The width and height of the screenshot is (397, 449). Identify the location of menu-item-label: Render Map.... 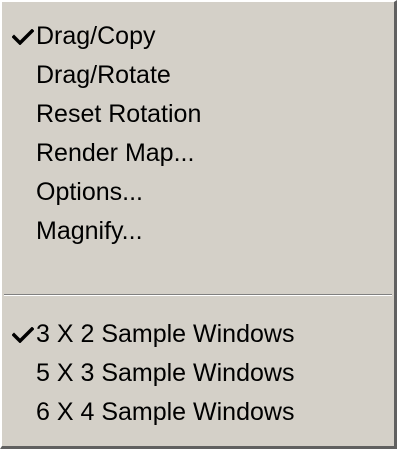
(115, 153).